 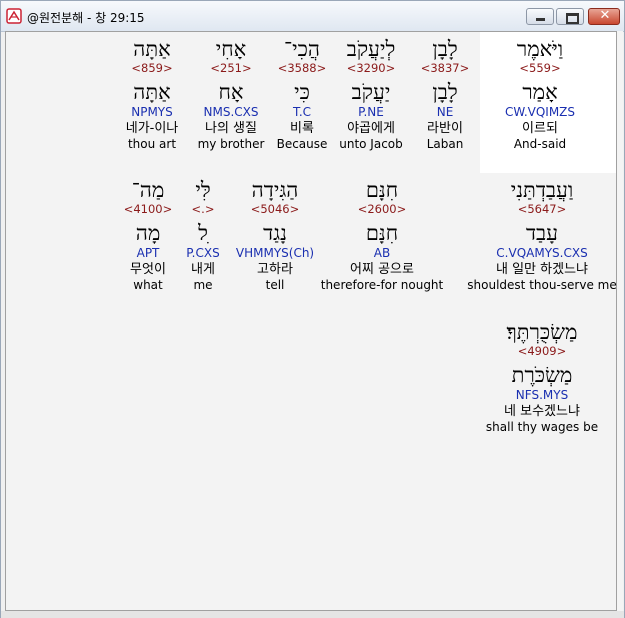 What do you see at coordinates (148, 269) in the screenshot?
I see `korean-gloss: 무엇이` at bounding box center [148, 269].